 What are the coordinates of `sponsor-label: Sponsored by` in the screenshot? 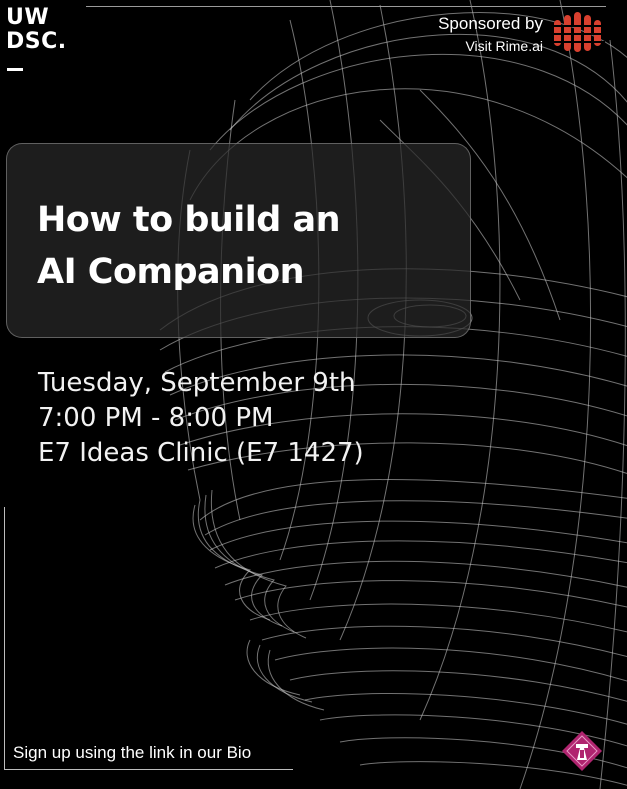 It's located at (490, 23).